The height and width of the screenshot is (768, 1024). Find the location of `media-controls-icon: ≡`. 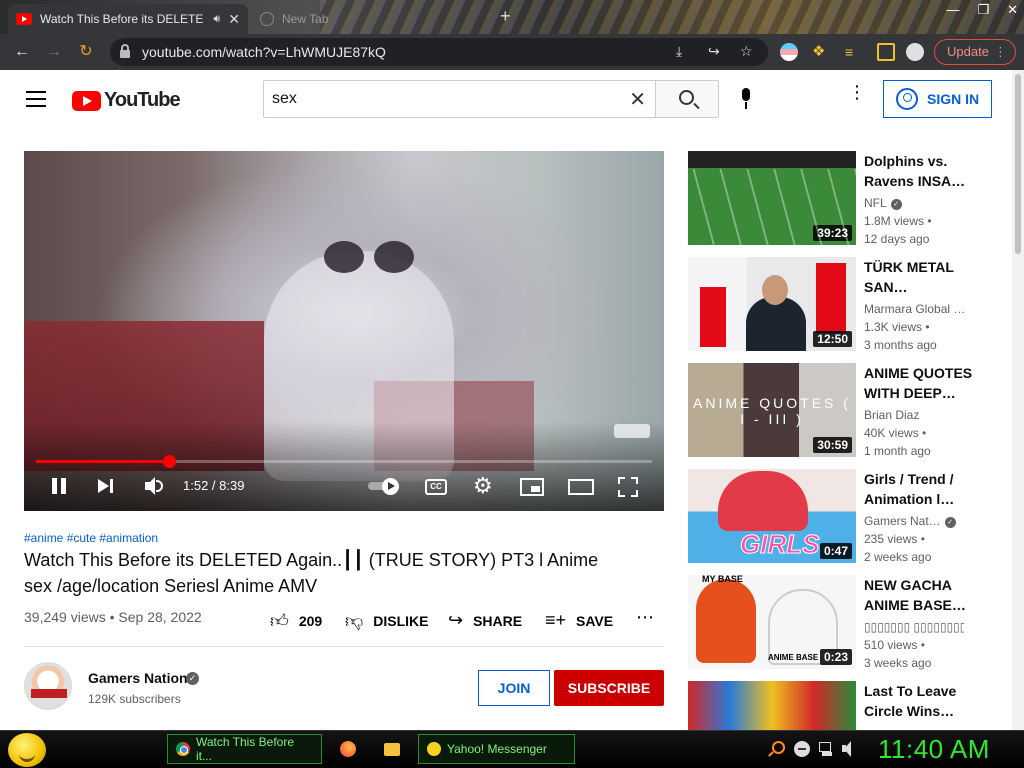

media-controls-icon: ≡ is located at coordinates (854, 52).